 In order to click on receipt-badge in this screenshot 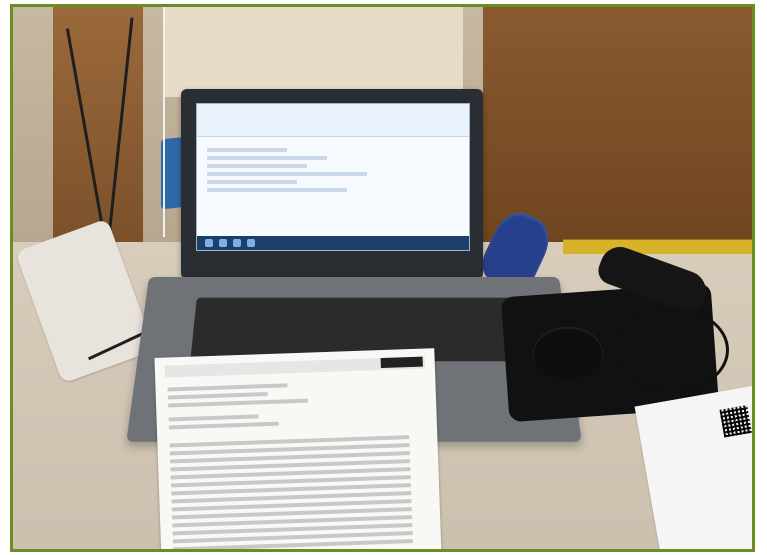, I will do `click(401, 362)`.